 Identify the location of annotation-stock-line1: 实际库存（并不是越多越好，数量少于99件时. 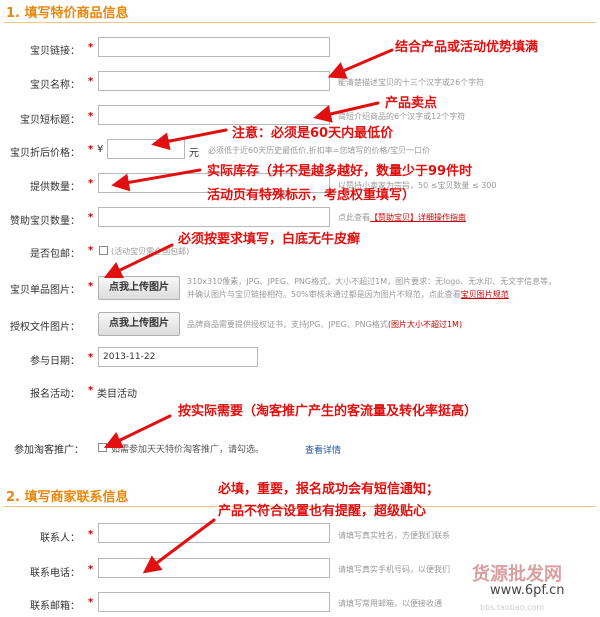
(340, 171).